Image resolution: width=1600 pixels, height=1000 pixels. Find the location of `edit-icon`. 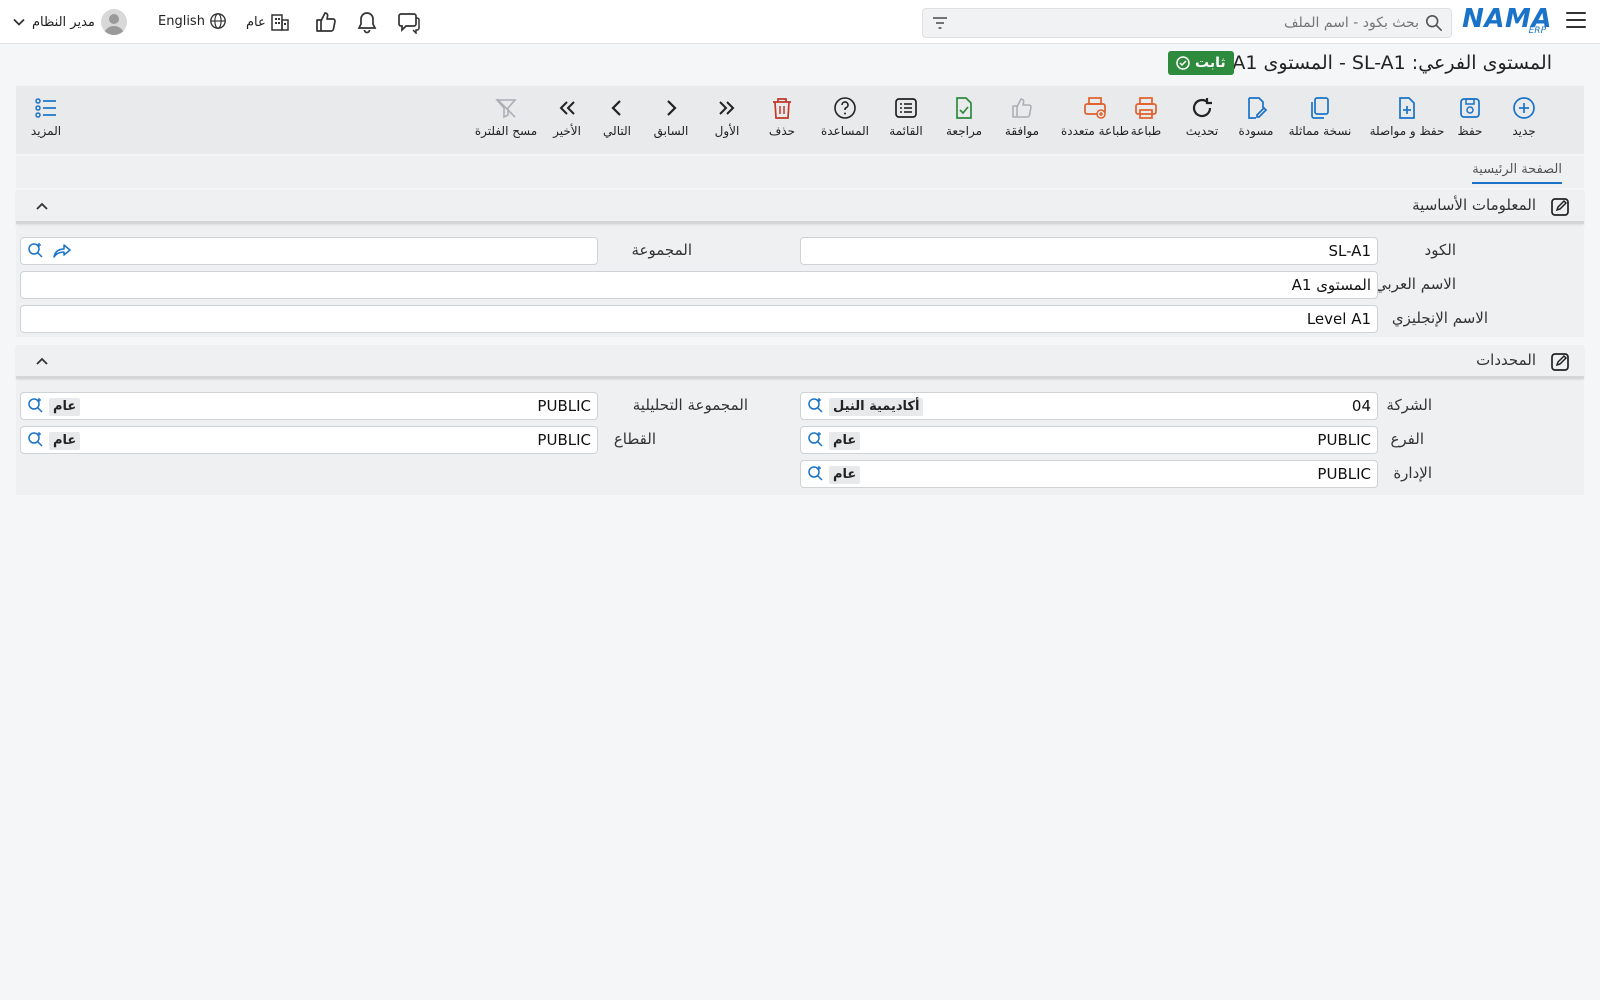

edit-icon is located at coordinates (1560, 209).